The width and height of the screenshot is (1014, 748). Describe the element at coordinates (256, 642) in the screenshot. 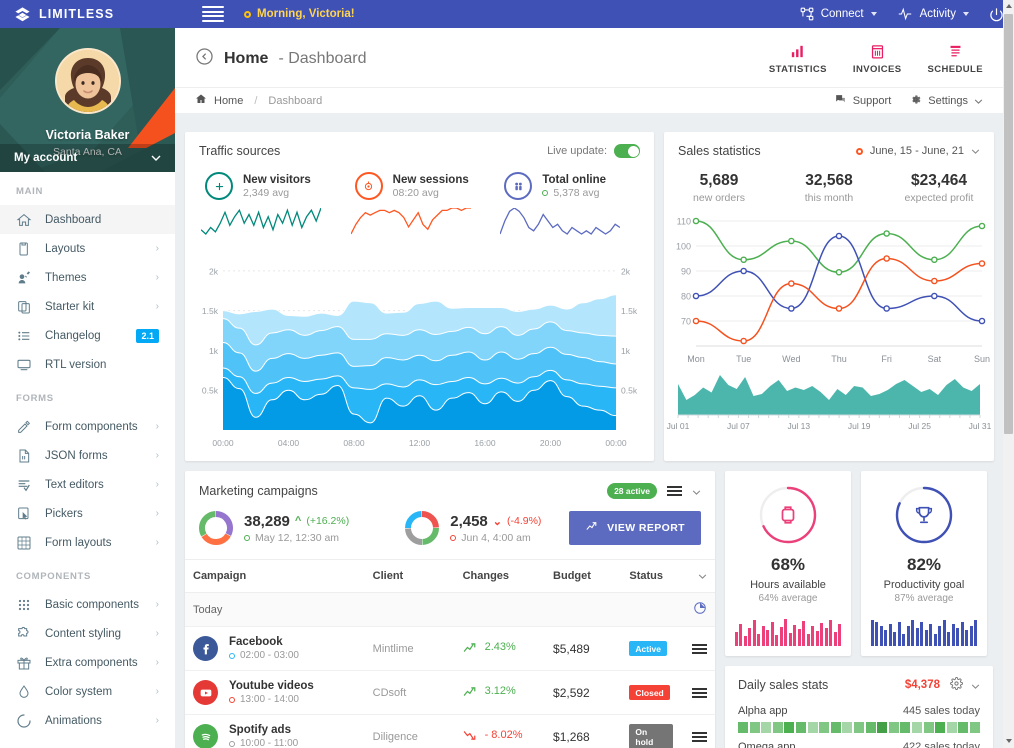

I see `campaign-name: Facebook` at that location.